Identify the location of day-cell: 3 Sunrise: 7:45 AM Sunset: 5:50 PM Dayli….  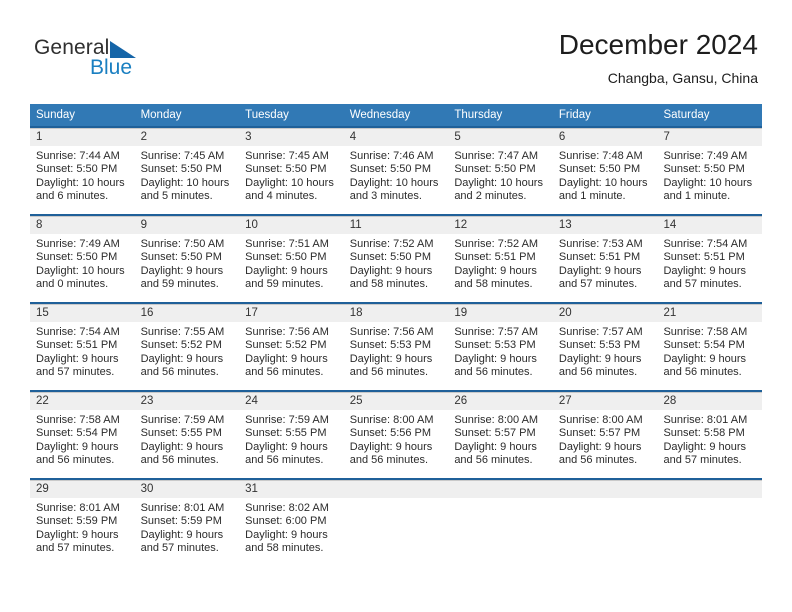
(291, 171).